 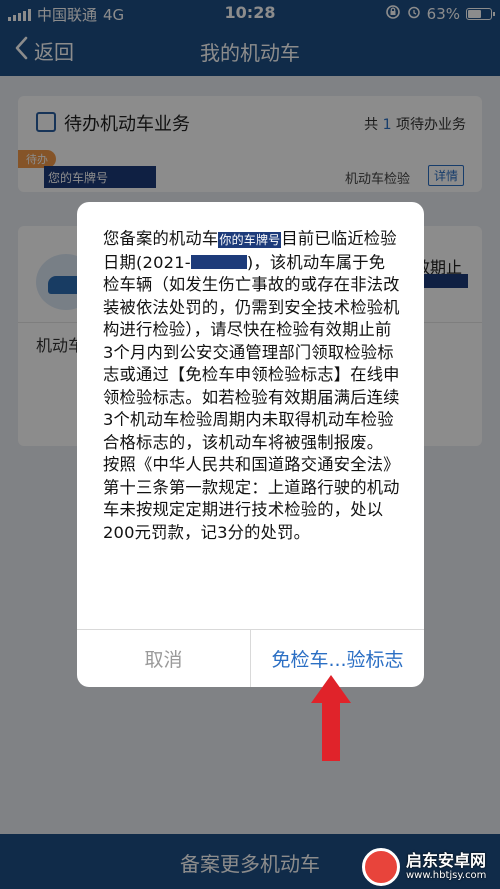 I want to click on plate-number-redacted: 你的车牌号, so click(x=250, y=240).